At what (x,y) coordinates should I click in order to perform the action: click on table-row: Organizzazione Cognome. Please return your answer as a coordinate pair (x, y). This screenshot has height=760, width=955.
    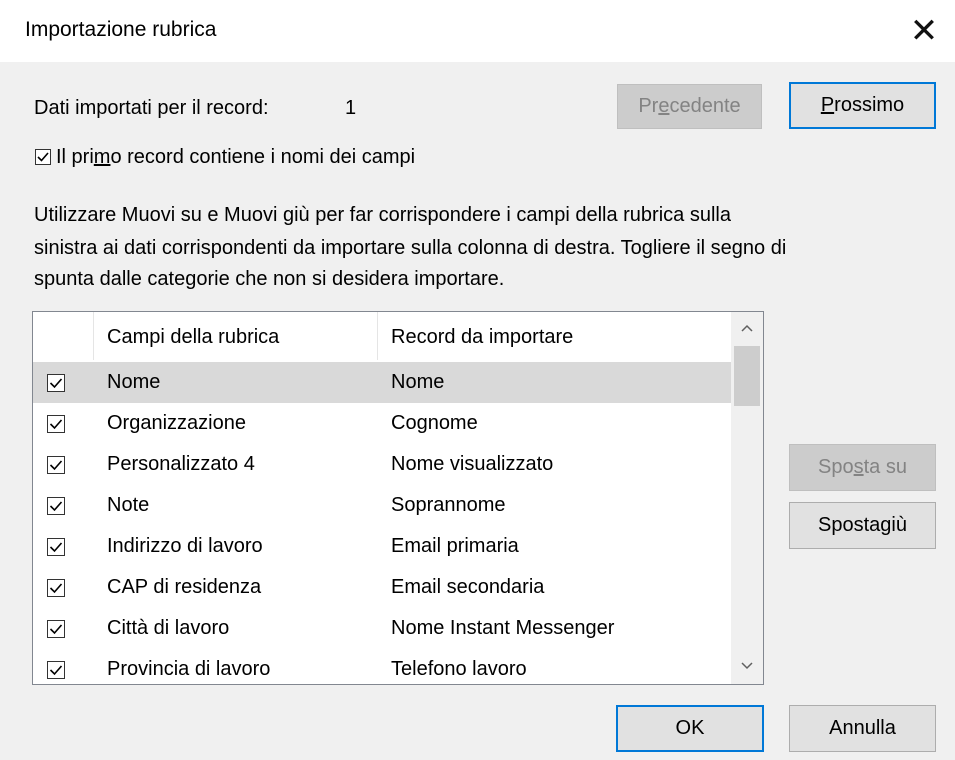
    Looking at the image, I should click on (382, 423).